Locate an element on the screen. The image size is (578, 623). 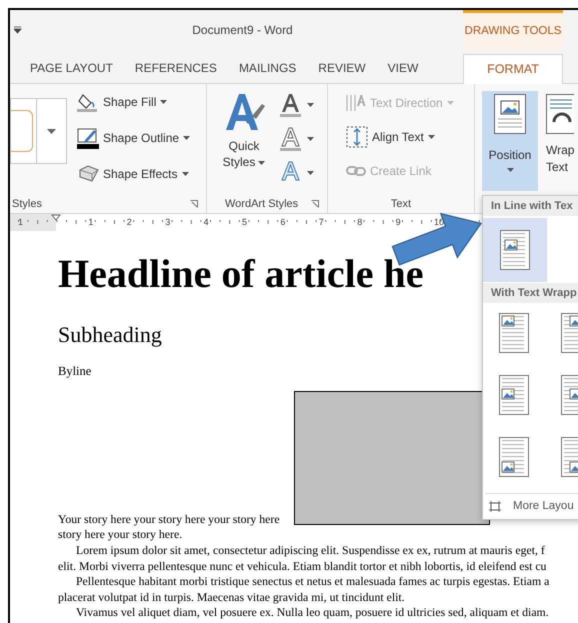
text-outline-icon is located at coordinates (290, 139).